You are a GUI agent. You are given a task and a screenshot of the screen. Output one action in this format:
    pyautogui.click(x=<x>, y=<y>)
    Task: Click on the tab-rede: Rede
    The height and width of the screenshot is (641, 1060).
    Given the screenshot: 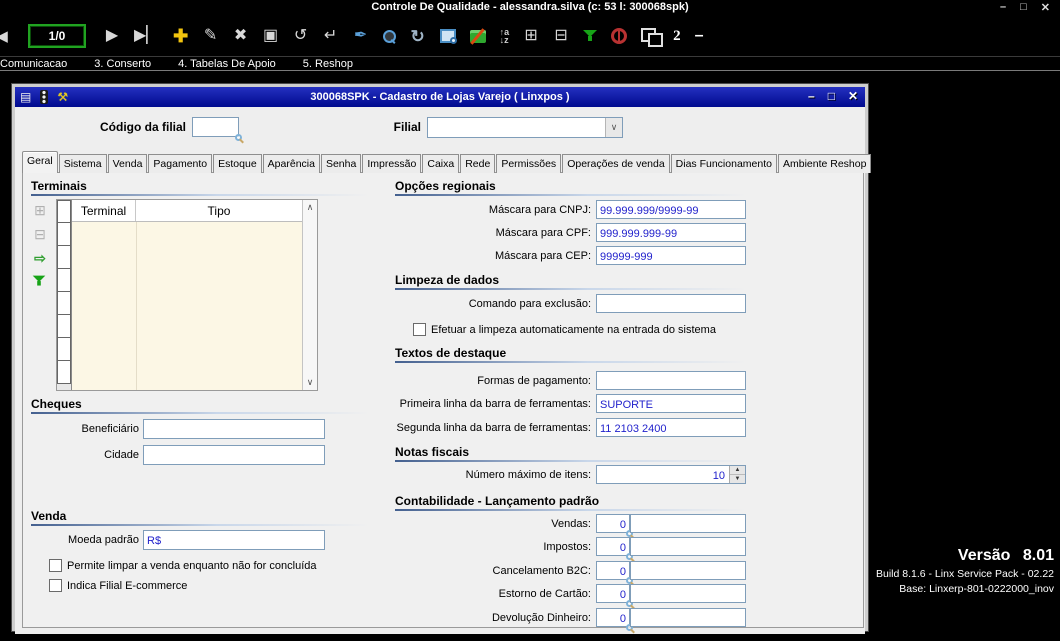 What is the action you would take?
    pyautogui.click(x=478, y=163)
    